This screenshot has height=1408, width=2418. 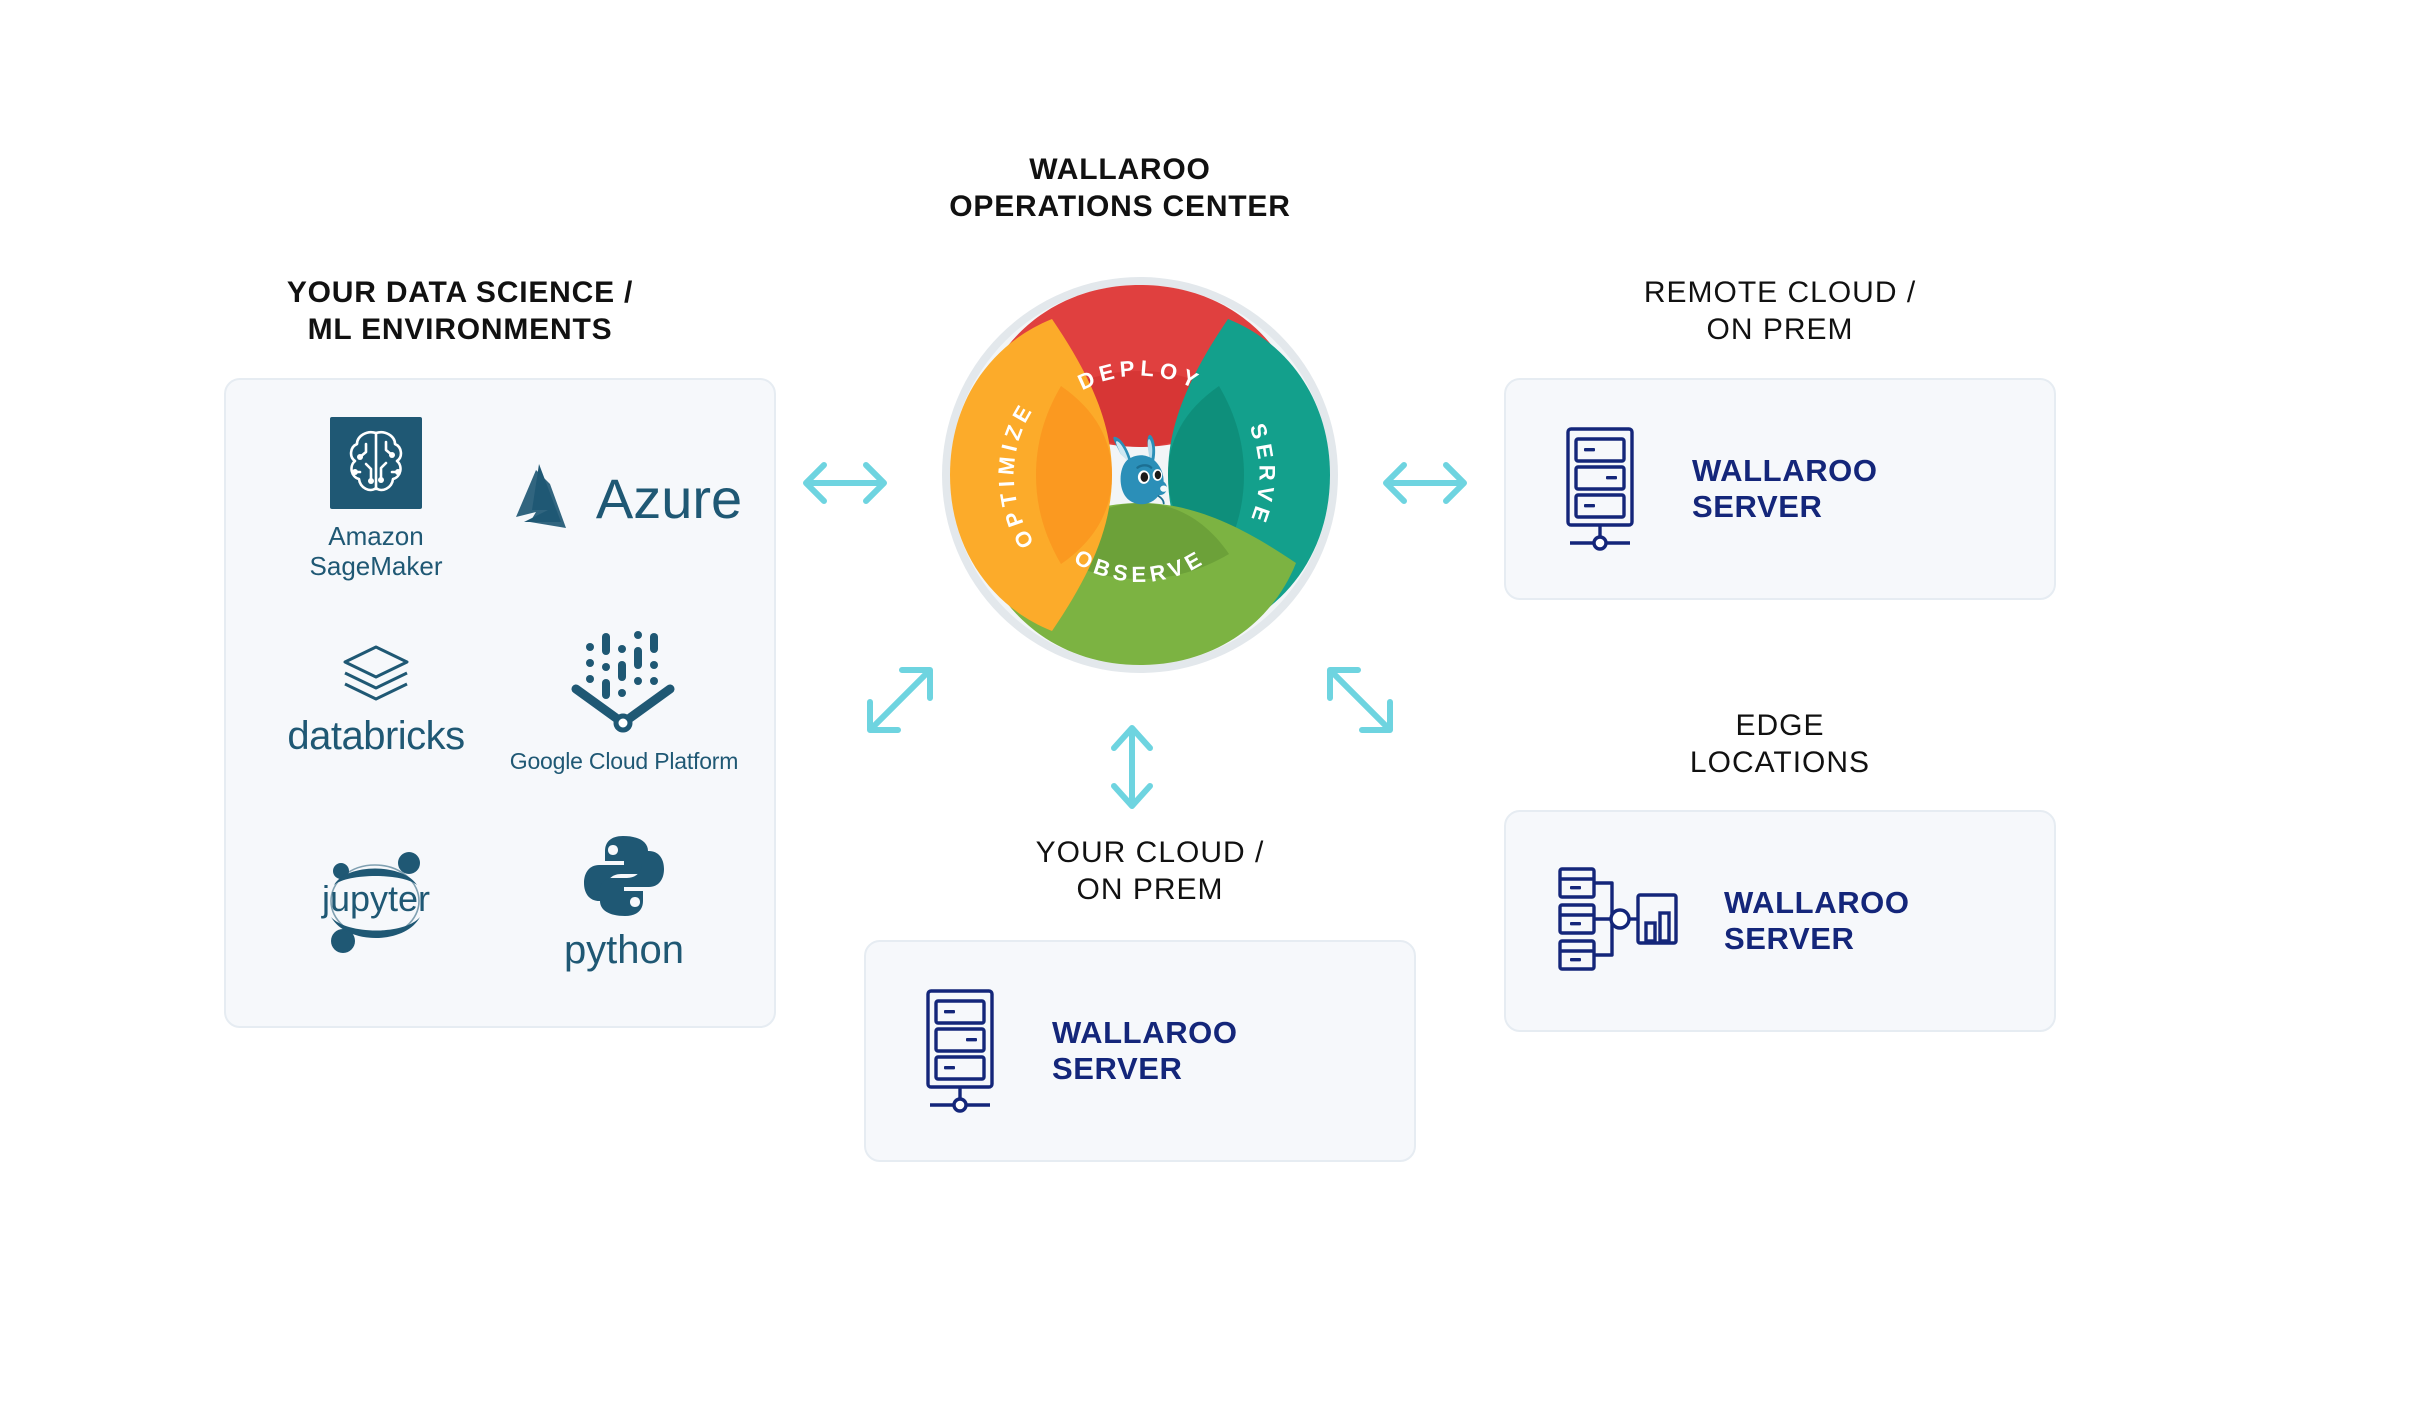 I want to click on amazon-sagemaker-icon, so click(x=376, y=465).